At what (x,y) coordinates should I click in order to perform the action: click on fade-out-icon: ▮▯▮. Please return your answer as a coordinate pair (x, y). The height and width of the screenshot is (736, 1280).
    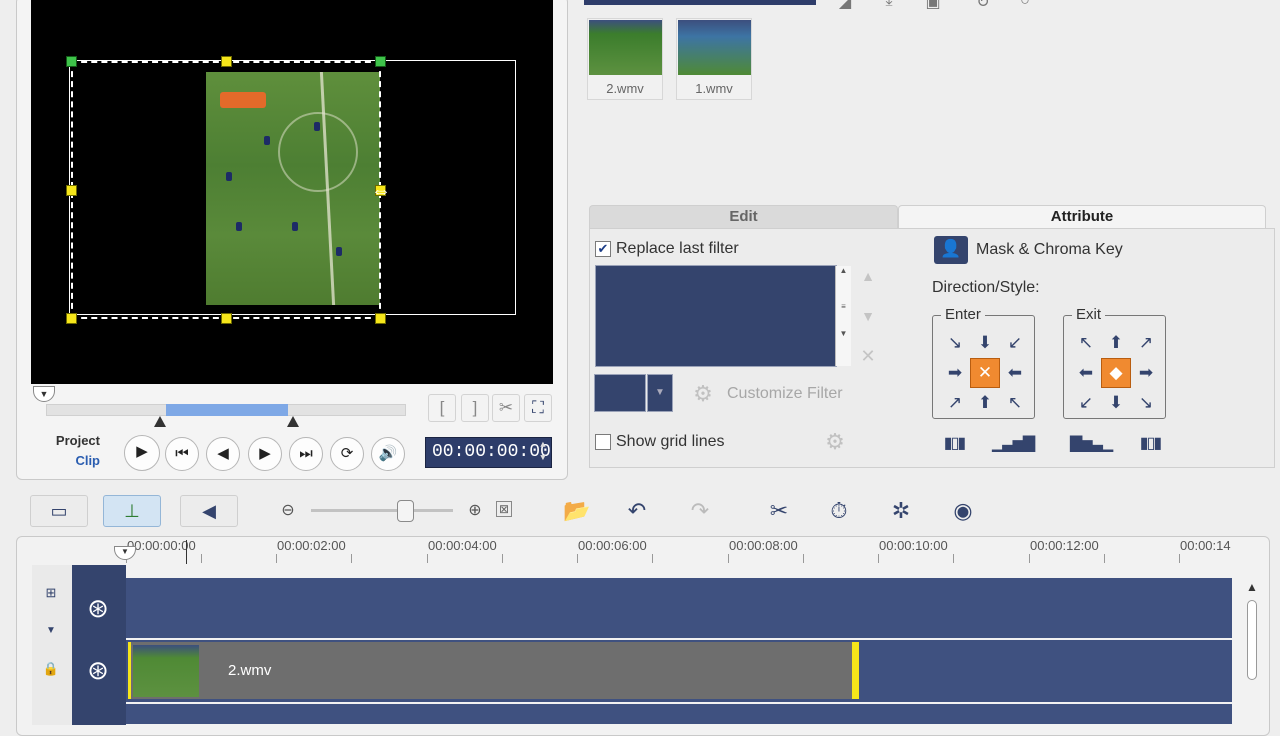
    Looking at the image, I should click on (1150, 445).